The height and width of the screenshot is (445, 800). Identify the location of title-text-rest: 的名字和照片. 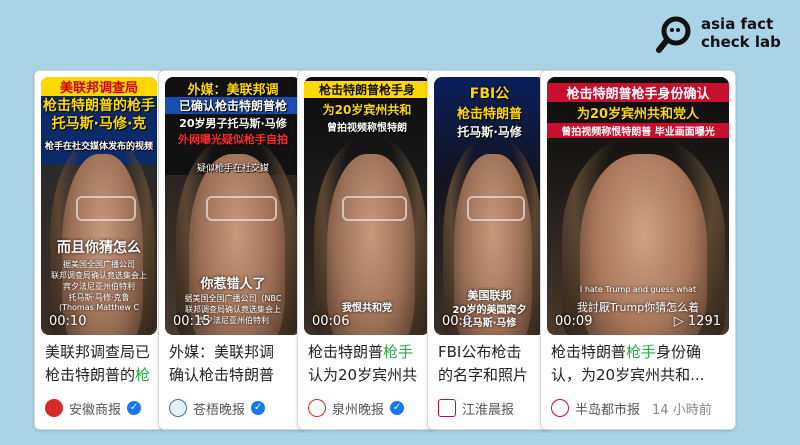
(483, 375).